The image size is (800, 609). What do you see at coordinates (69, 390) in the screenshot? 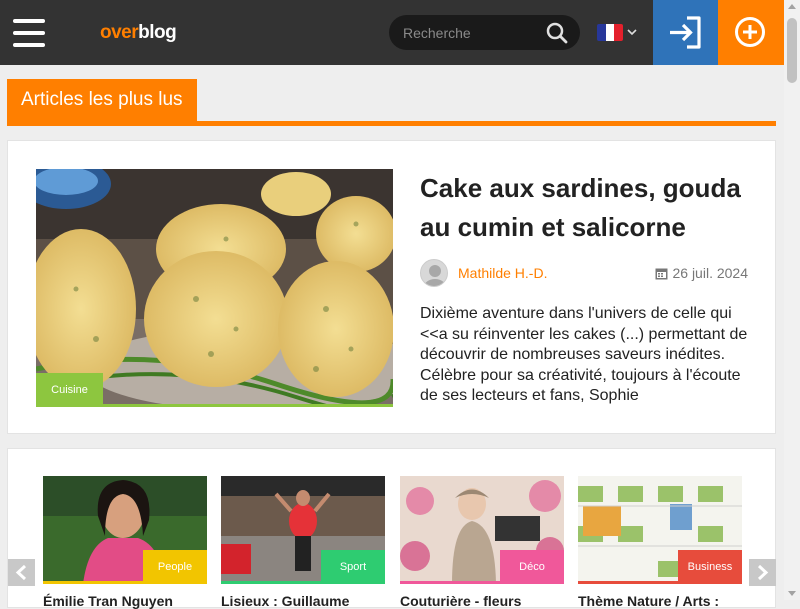
I see `category-badge: Cuisine` at bounding box center [69, 390].